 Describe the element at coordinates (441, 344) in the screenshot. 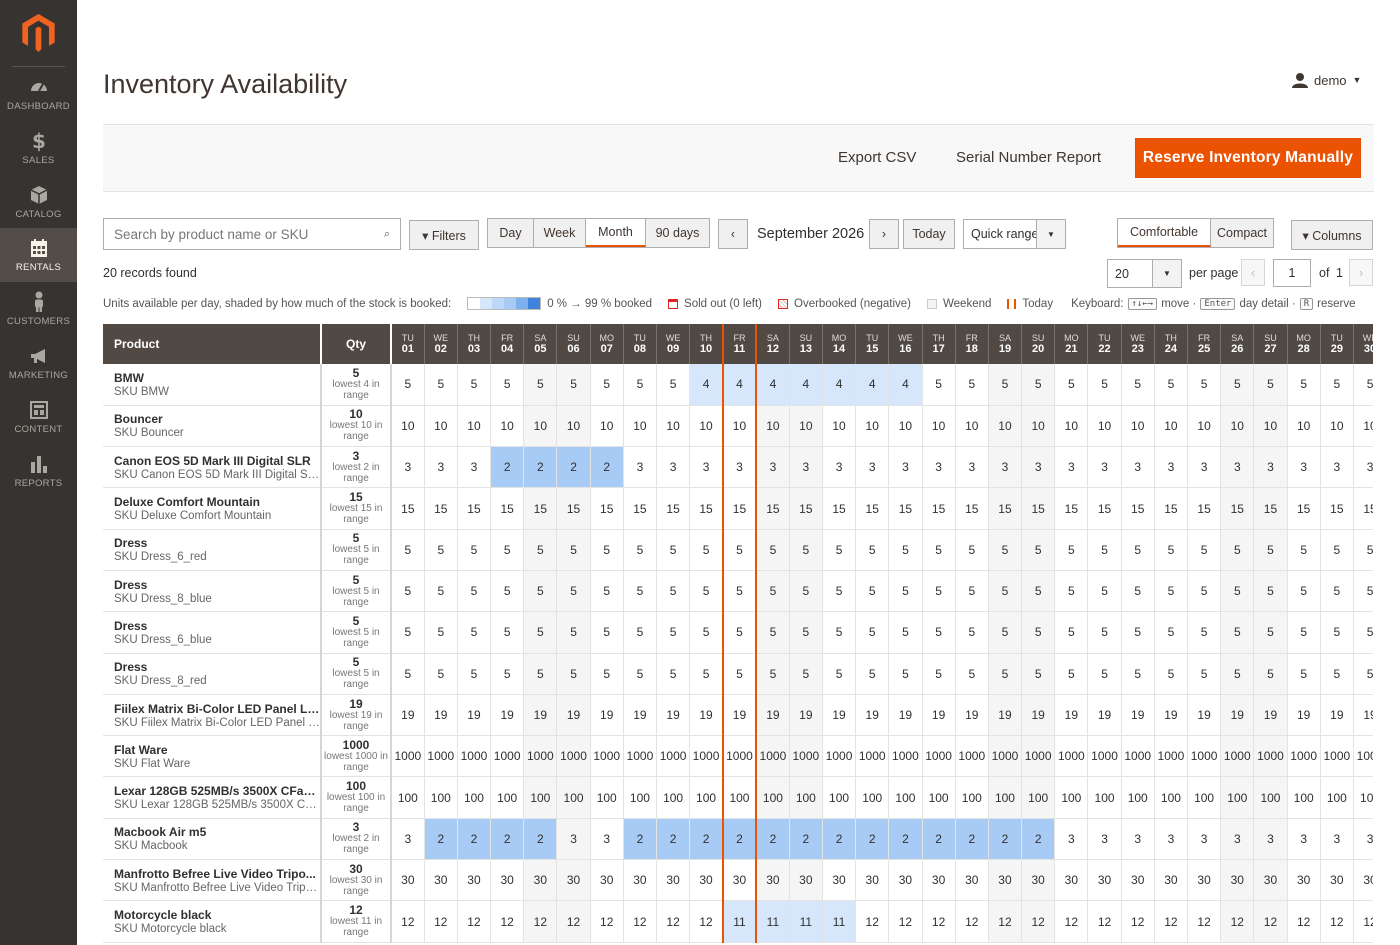

I see `day-column-header: WE 02` at that location.